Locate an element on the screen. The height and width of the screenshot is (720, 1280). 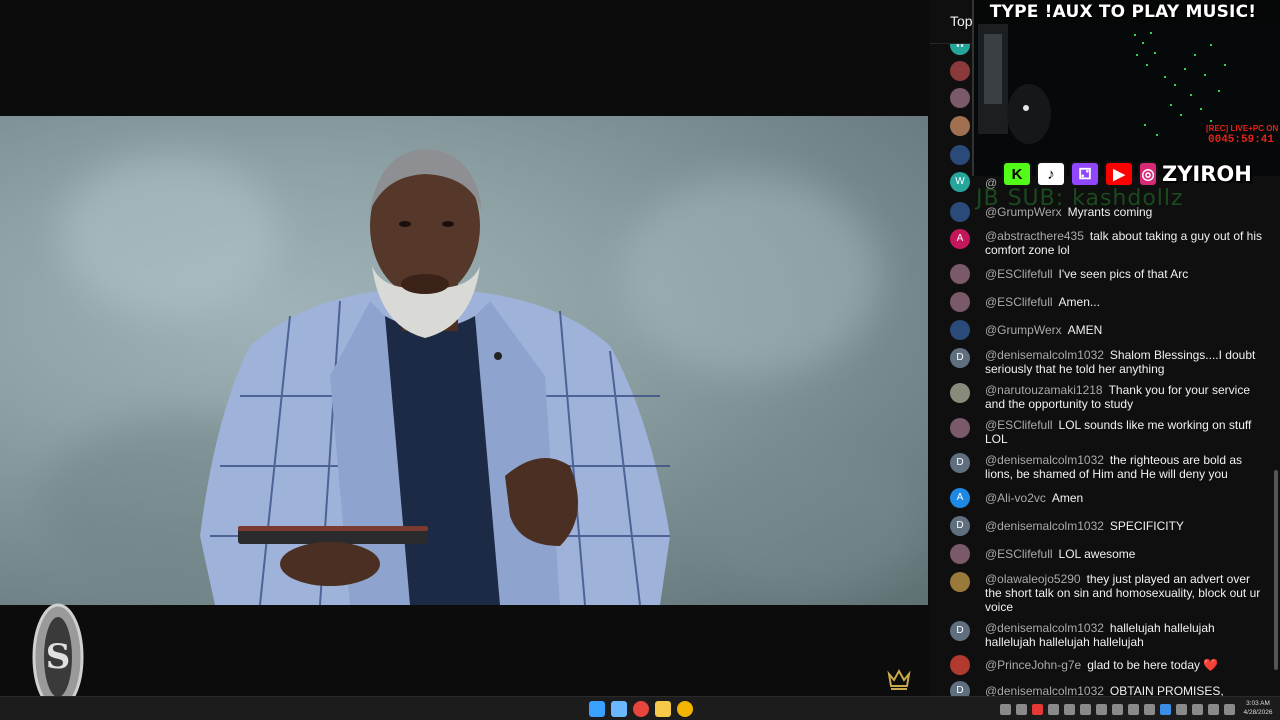
chat-message-body: @PrinceJohn-g7e glad to be here today ❤️ is located at coordinates (1125, 665).